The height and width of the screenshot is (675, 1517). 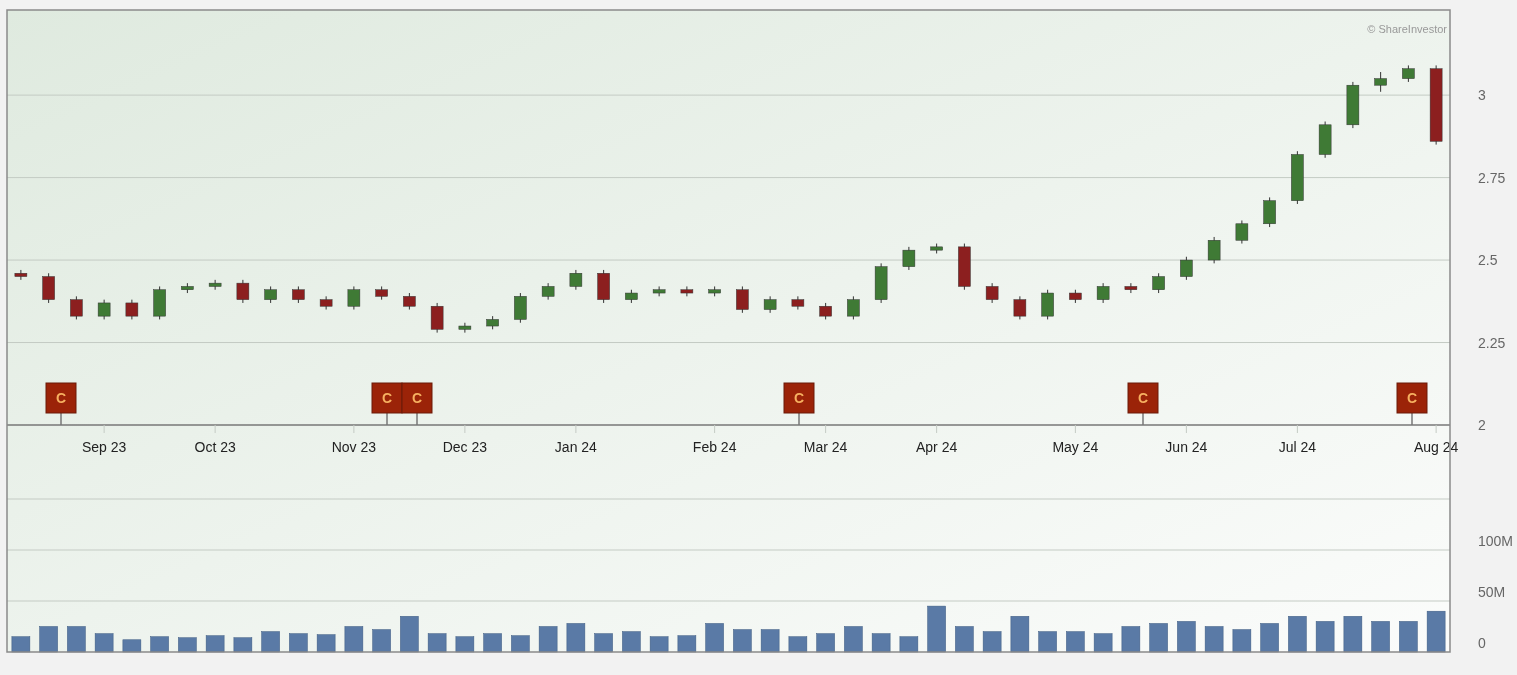 What do you see at coordinates (825, 447) in the screenshot?
I see `date-axis-label: Mar 24` at bounding box center [825, 447].